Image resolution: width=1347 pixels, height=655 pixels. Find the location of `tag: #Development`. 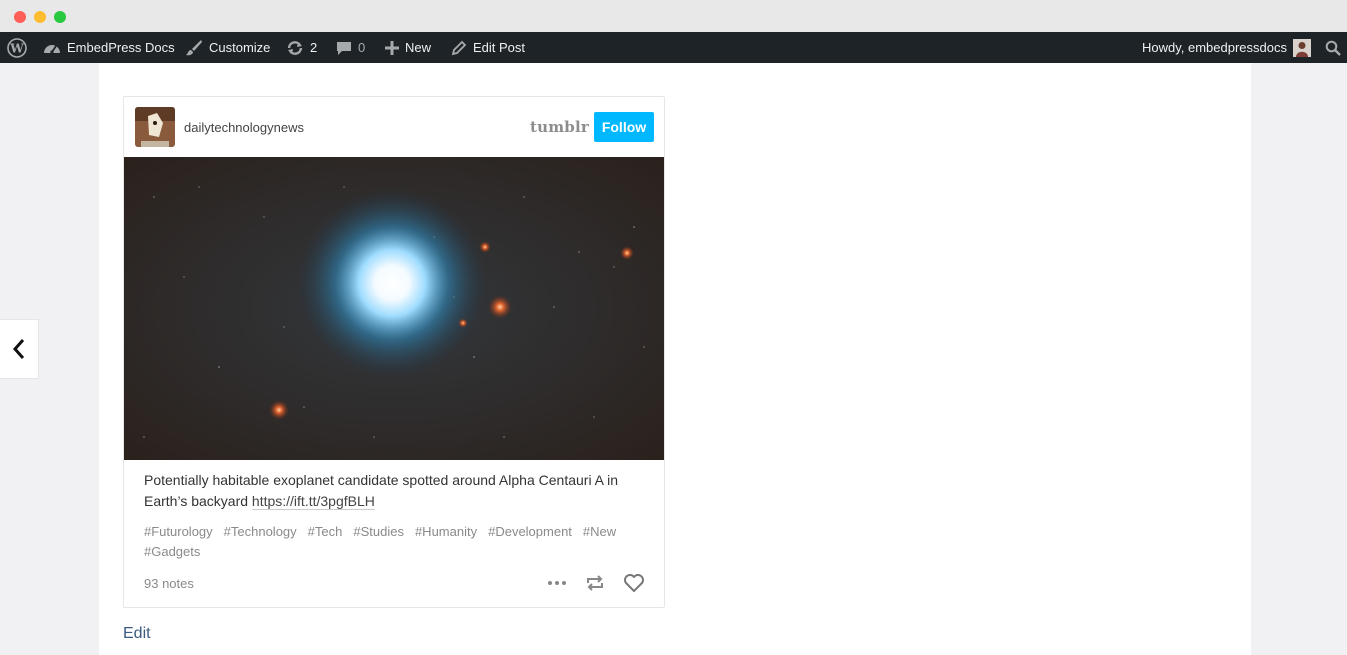

tag: #Development is located at coordinates (530, 531).